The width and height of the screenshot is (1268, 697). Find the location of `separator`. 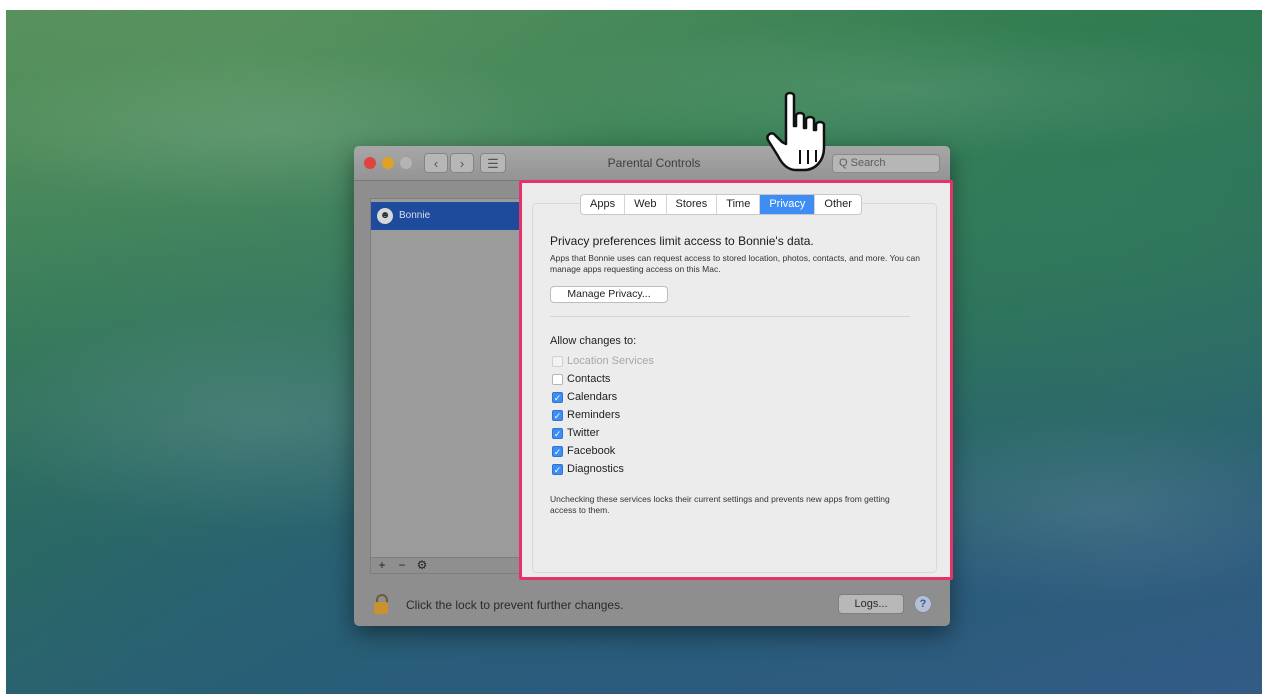

separator is located at coordinates (730, 316).